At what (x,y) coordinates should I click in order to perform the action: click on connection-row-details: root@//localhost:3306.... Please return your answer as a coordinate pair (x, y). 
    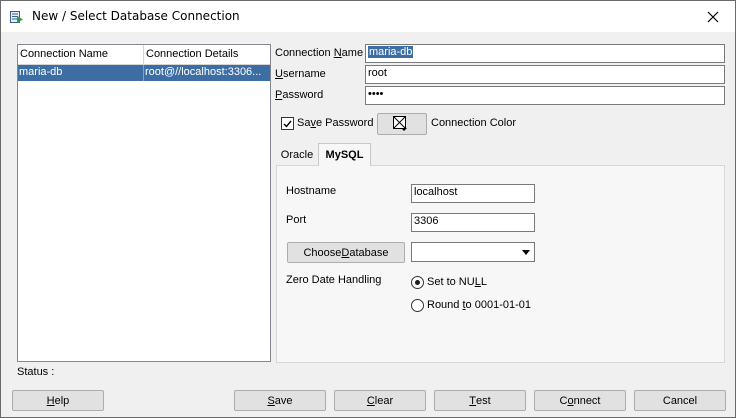
    Looking at the image, I should click on (203, 72).